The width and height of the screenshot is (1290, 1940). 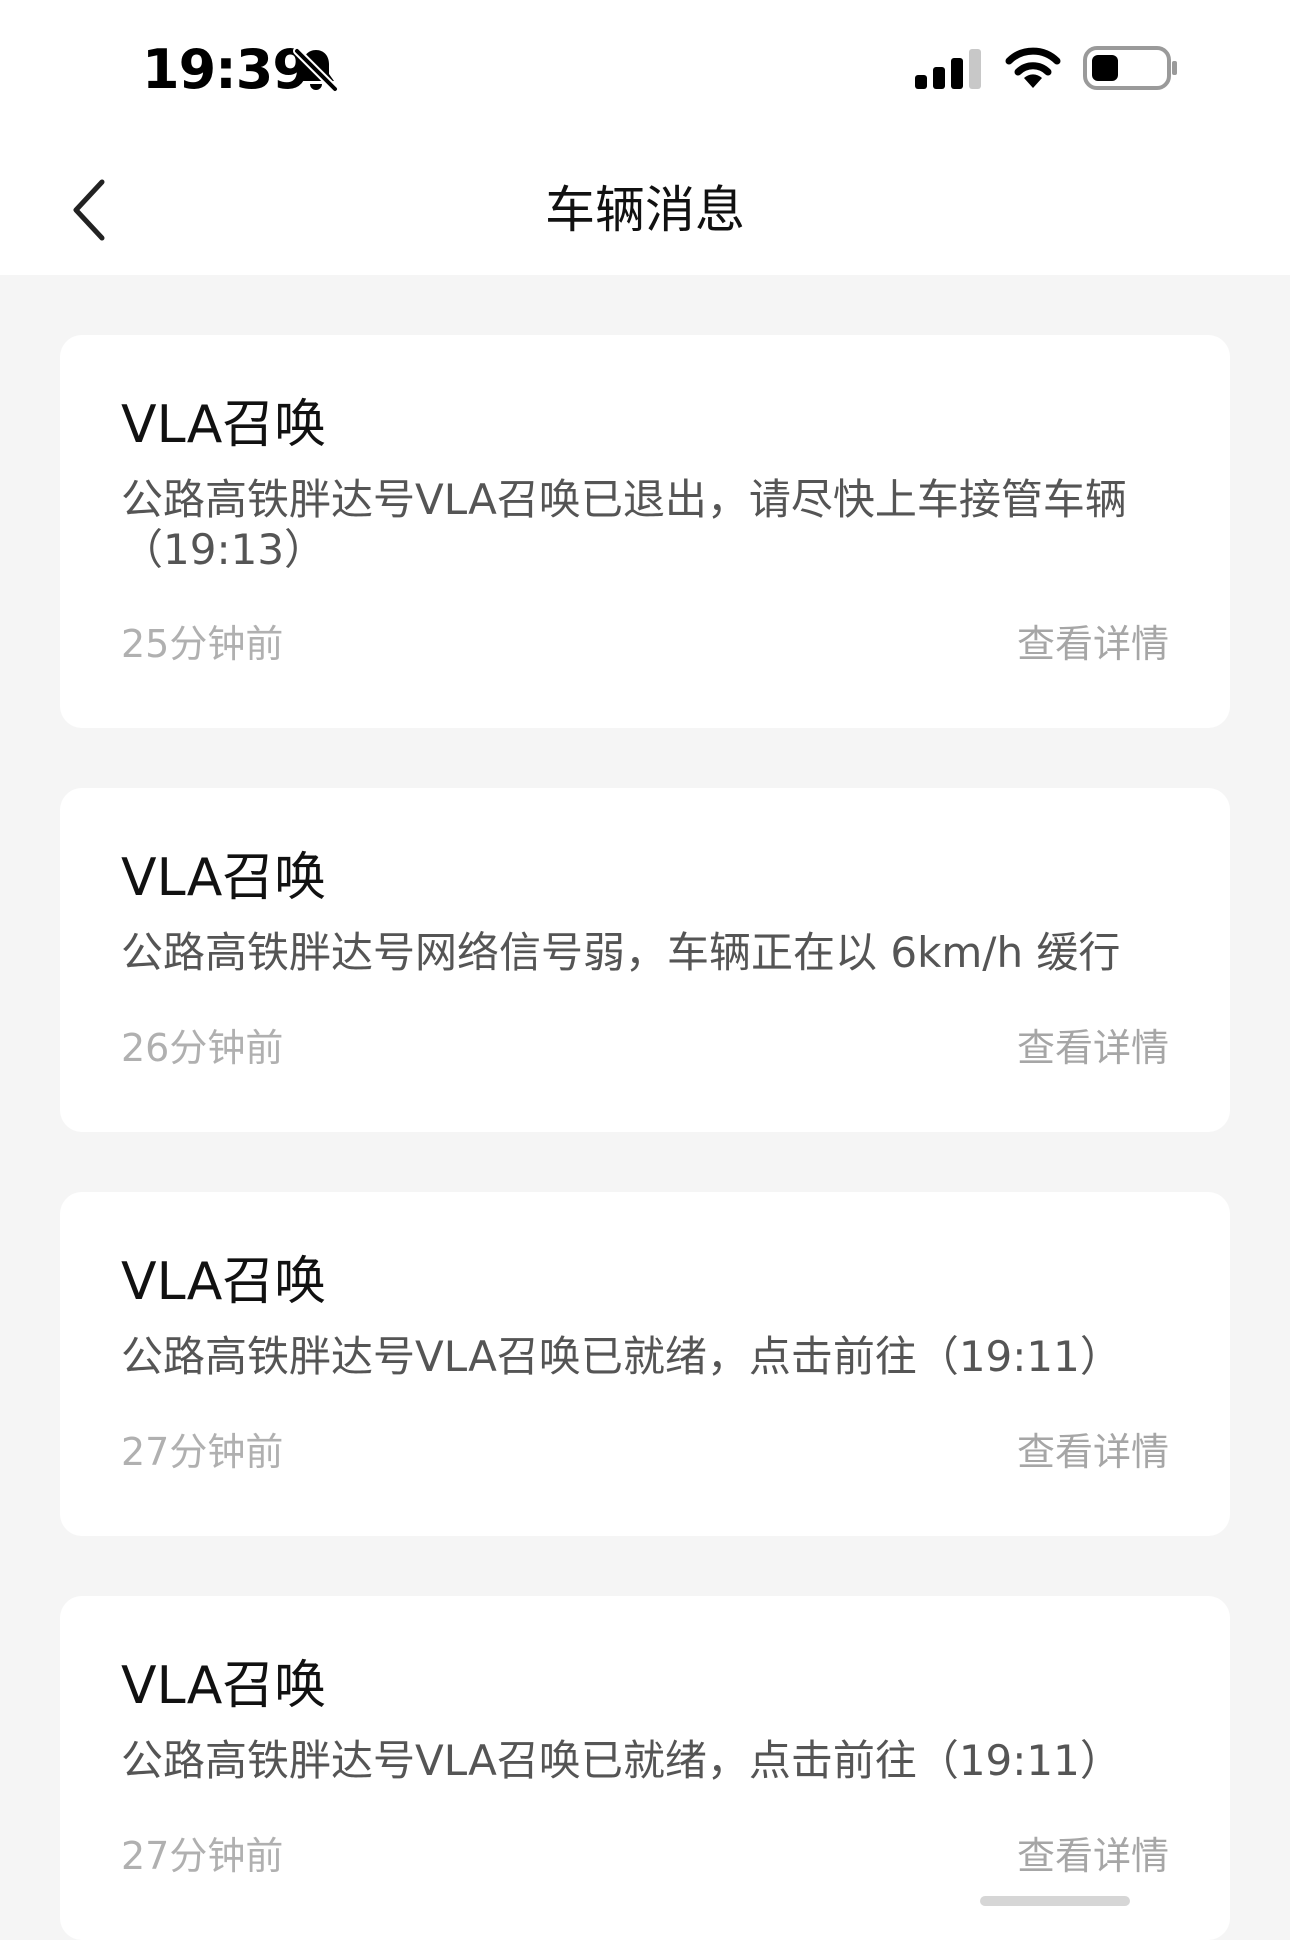 I want to click on message-time: 26分钟前, so click(x=202, y=1048).